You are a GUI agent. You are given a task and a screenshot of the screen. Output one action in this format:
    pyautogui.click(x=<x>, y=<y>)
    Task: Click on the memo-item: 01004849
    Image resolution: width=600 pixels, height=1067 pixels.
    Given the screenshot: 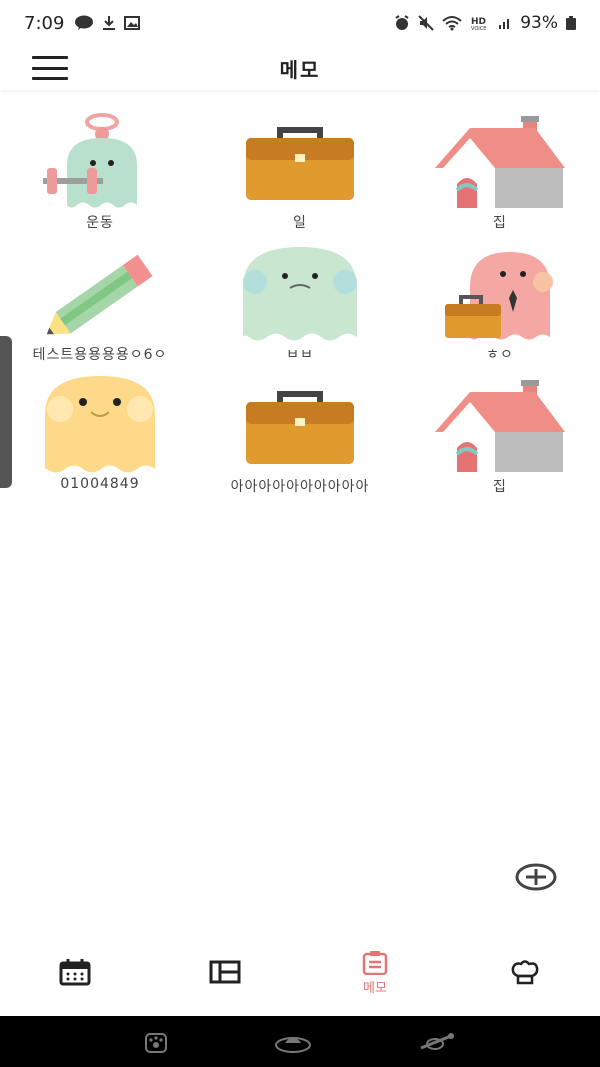 What is the action you would take?
    pyautogui.click(x=100, y=433)
    